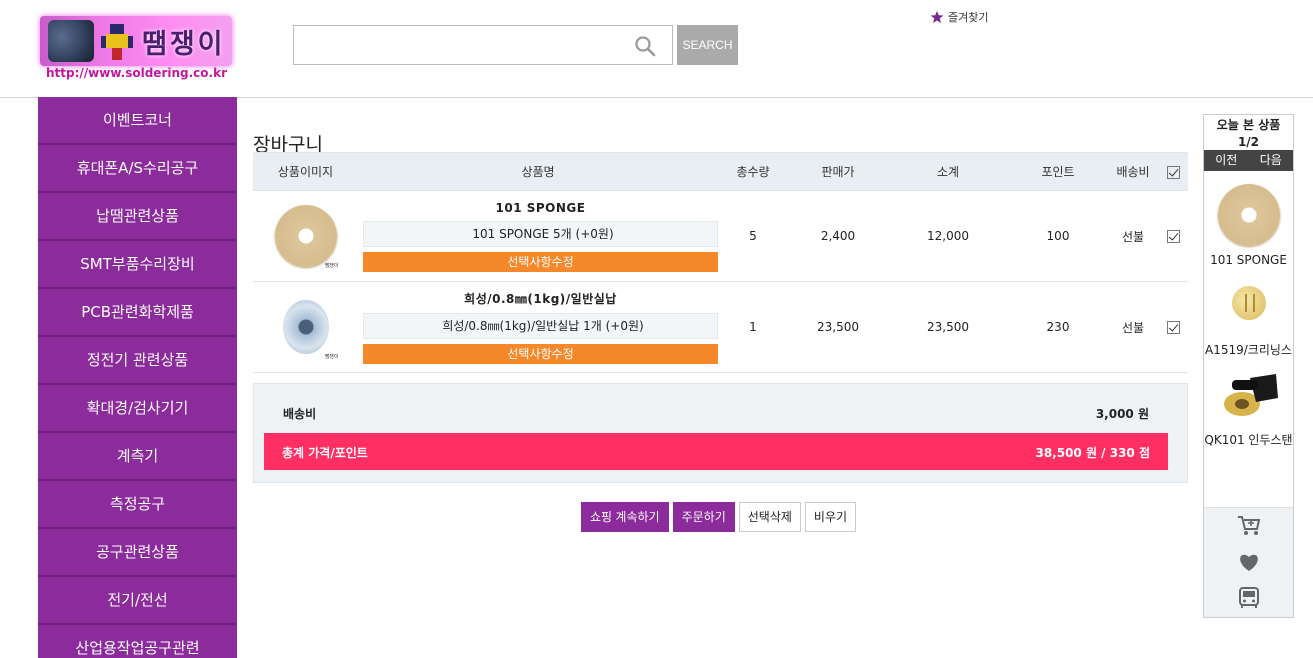  What do you see at coordinates (136, 73) in the screenshot?
I see `logo-url: http://www.soldering.co.kr` at bounding box center [136, 73].